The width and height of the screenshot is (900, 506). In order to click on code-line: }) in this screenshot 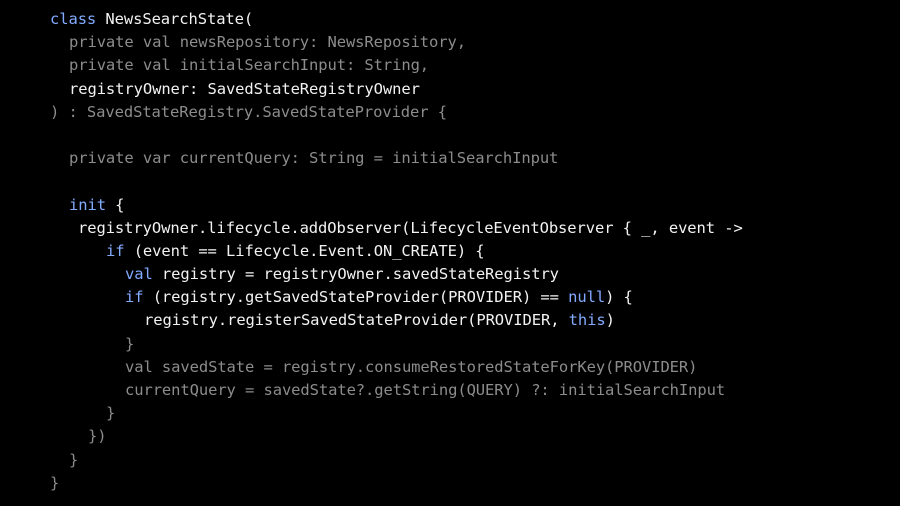, I will do `click(450, 436)`.